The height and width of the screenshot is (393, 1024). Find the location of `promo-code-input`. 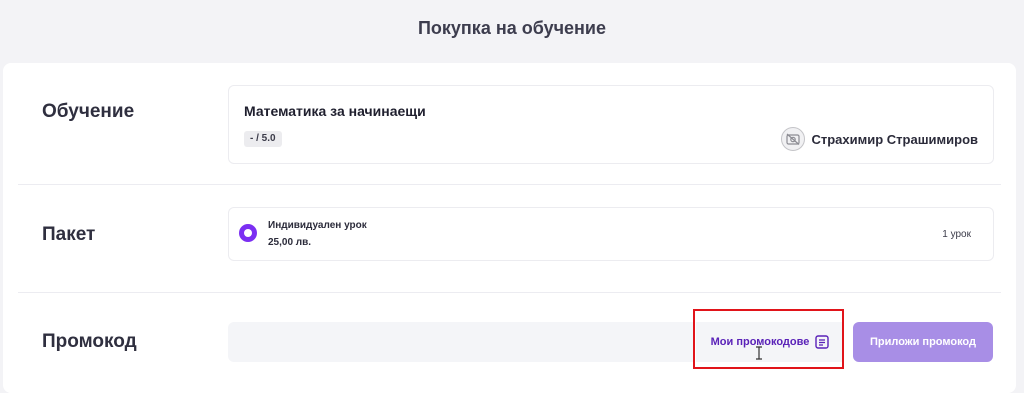

promo-code-input is located at coordinates (461, 342).